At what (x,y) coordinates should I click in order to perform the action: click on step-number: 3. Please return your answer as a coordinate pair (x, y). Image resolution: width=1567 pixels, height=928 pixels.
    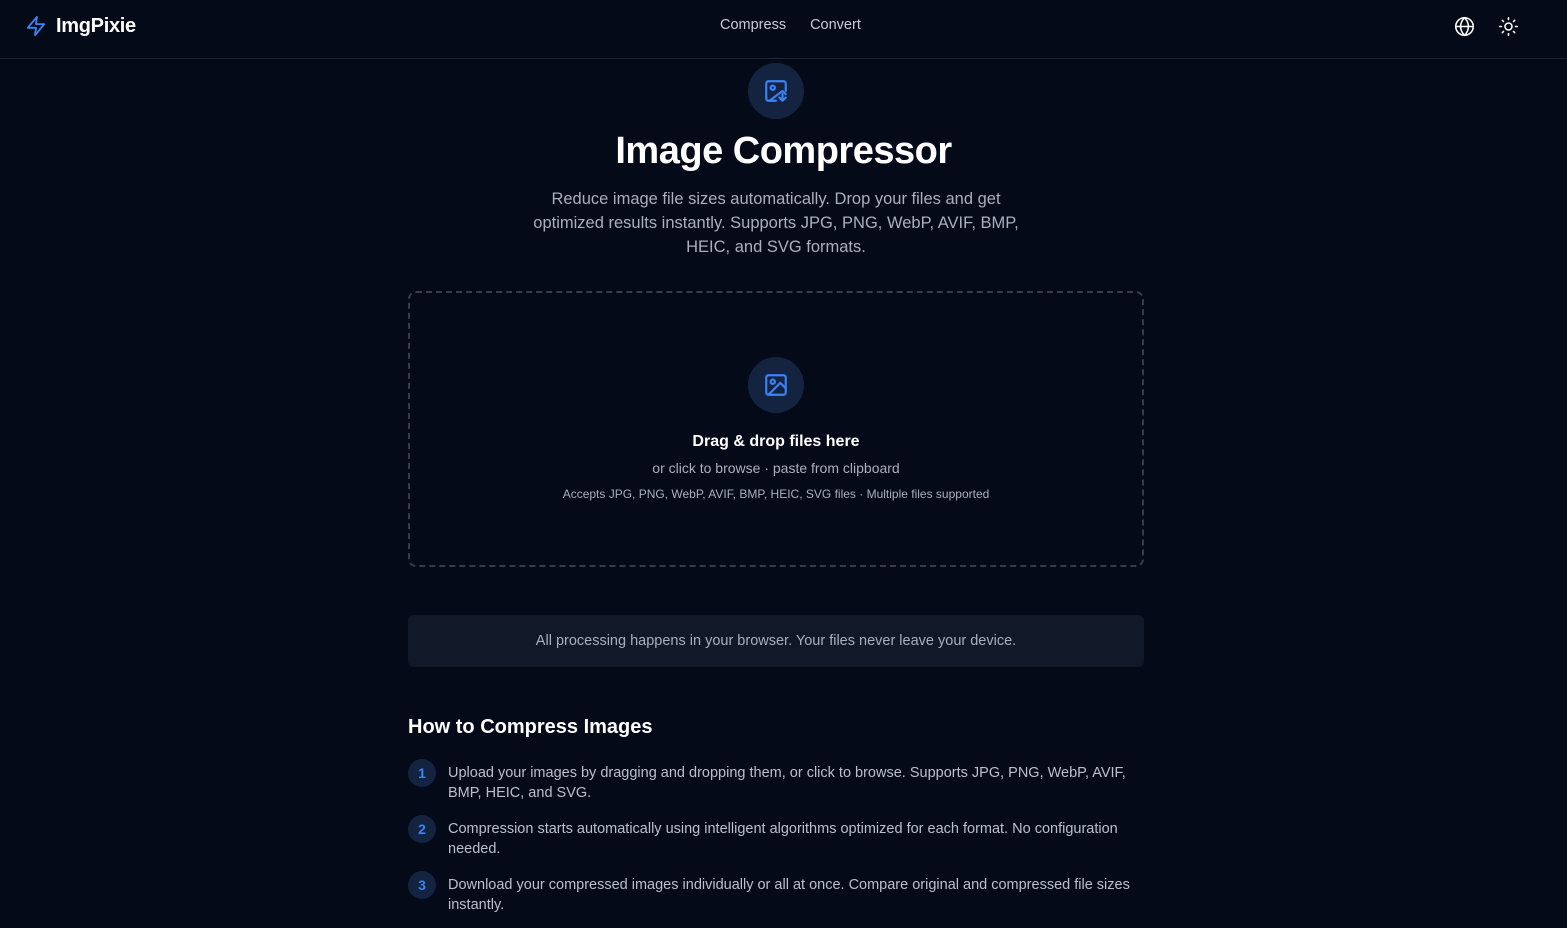
    Looking at the image, I should click on (422, 885).